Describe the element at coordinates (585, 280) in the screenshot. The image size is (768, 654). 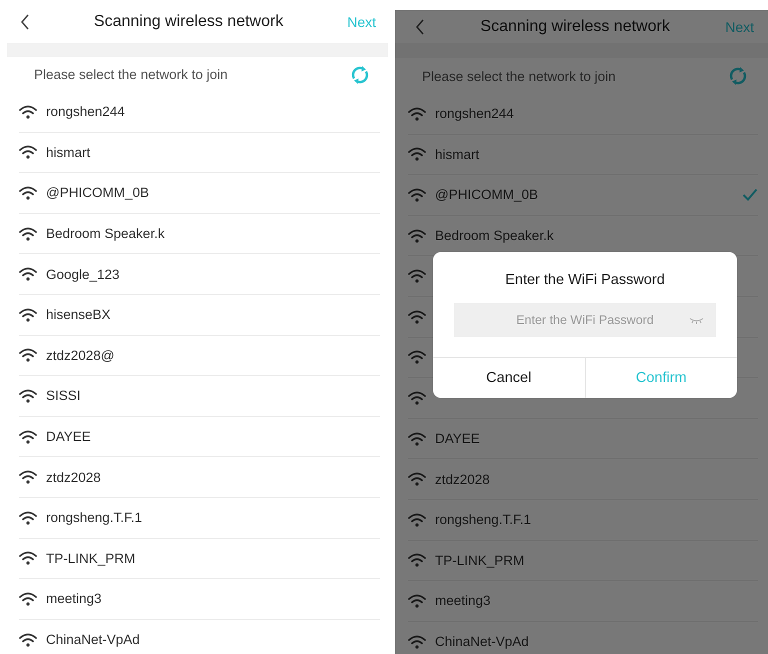
I see `dialog-title: Enter the WiFi Password` at that location.